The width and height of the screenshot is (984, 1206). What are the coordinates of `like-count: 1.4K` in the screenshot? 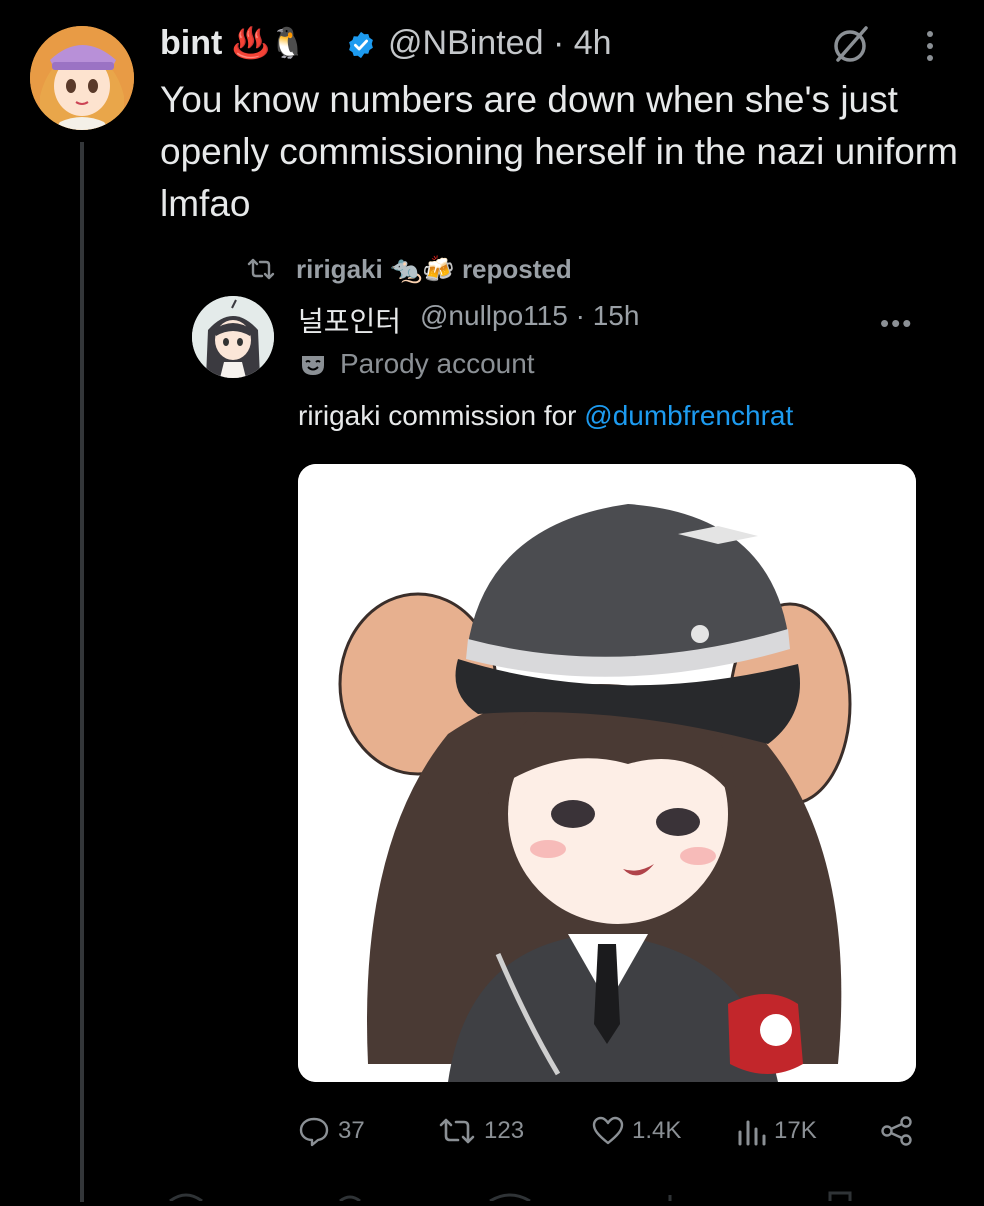 It's located at (657, 1130).